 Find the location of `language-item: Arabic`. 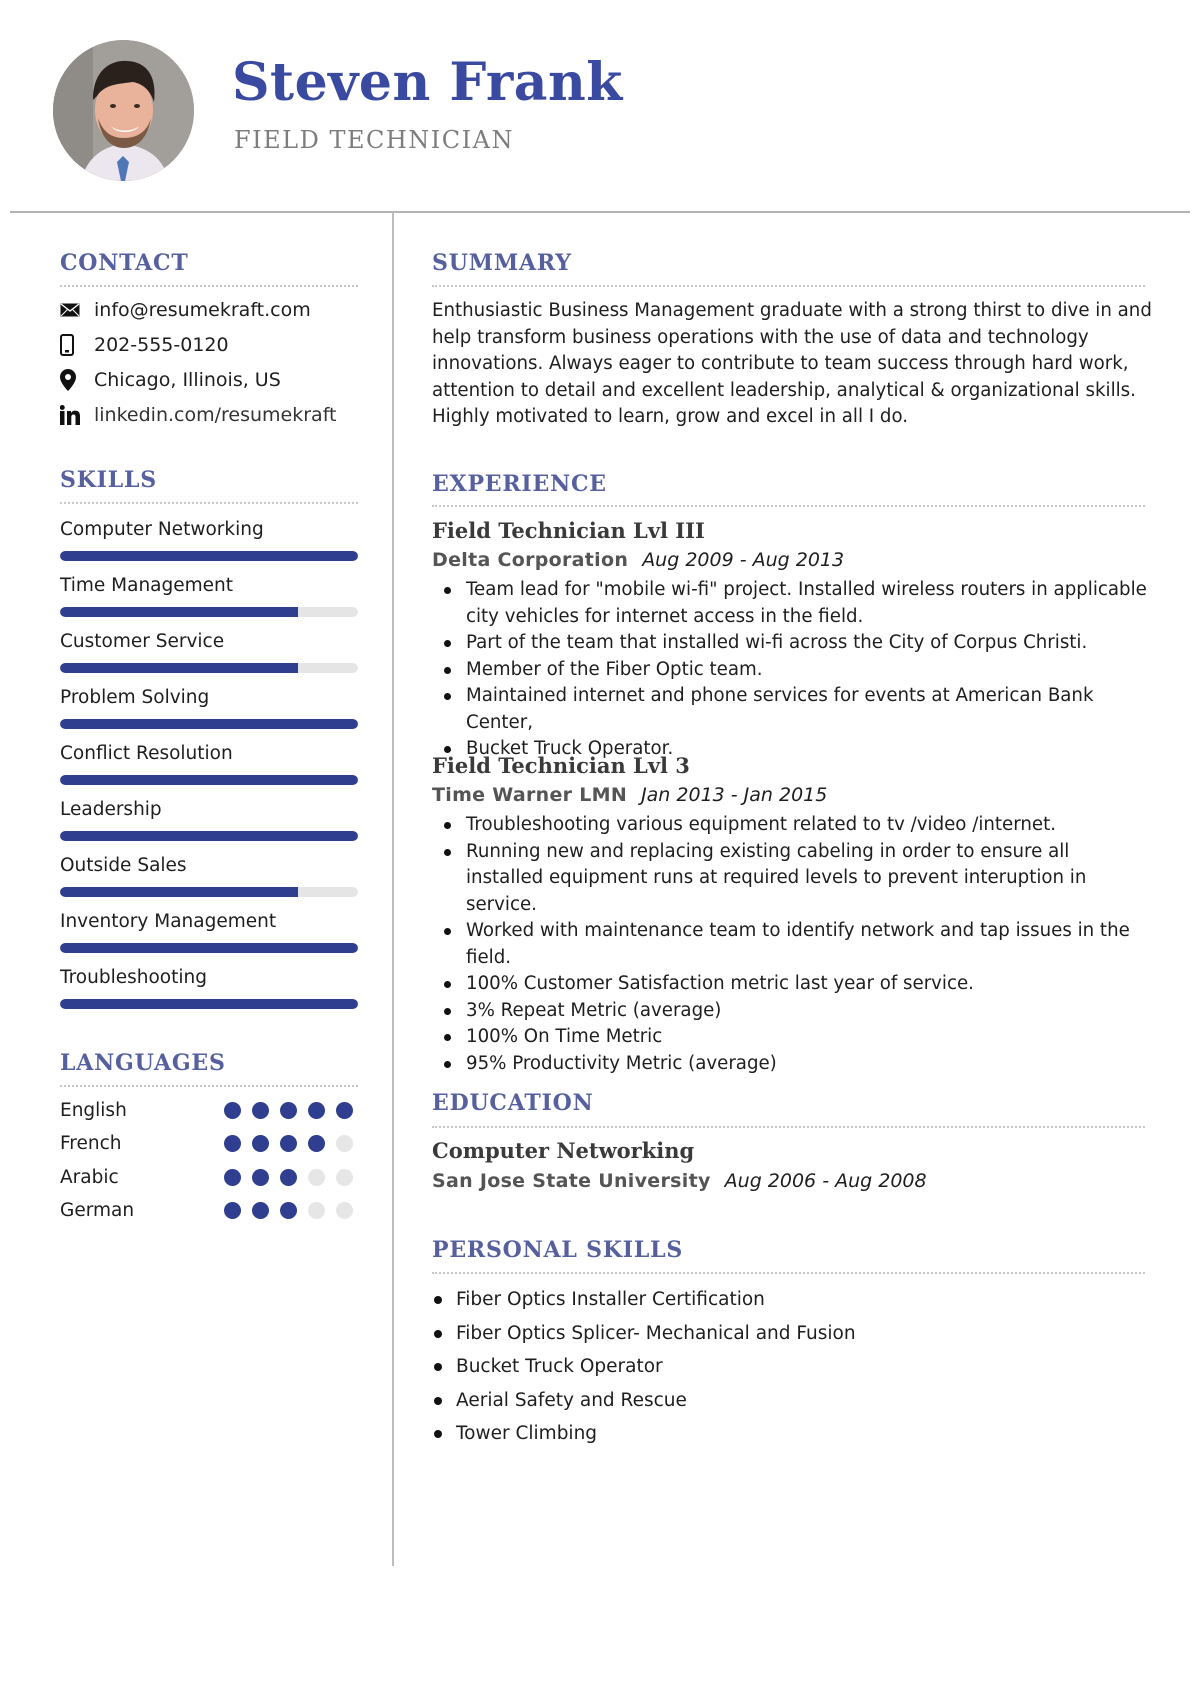

language-item: Arabic is located at coordinates (210, 1177).